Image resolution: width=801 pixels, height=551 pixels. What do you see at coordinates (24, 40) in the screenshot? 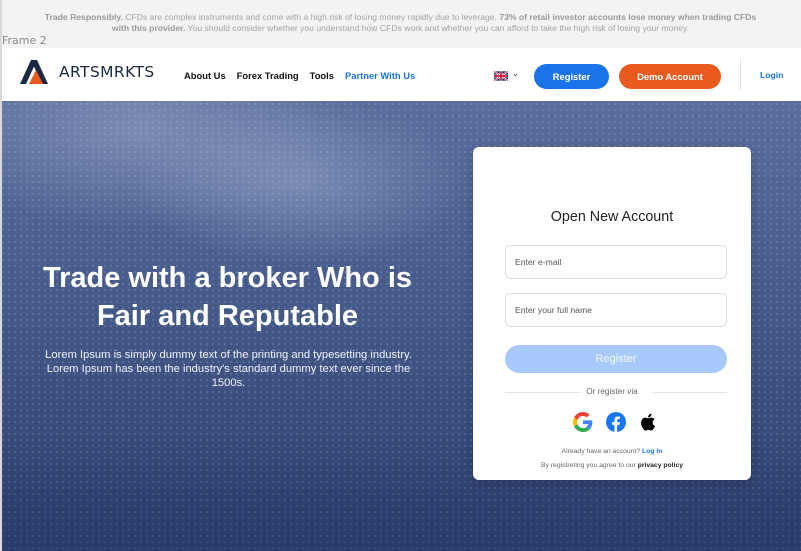
I see `frame-label: Frame 2` at bounding box center [24, 40].